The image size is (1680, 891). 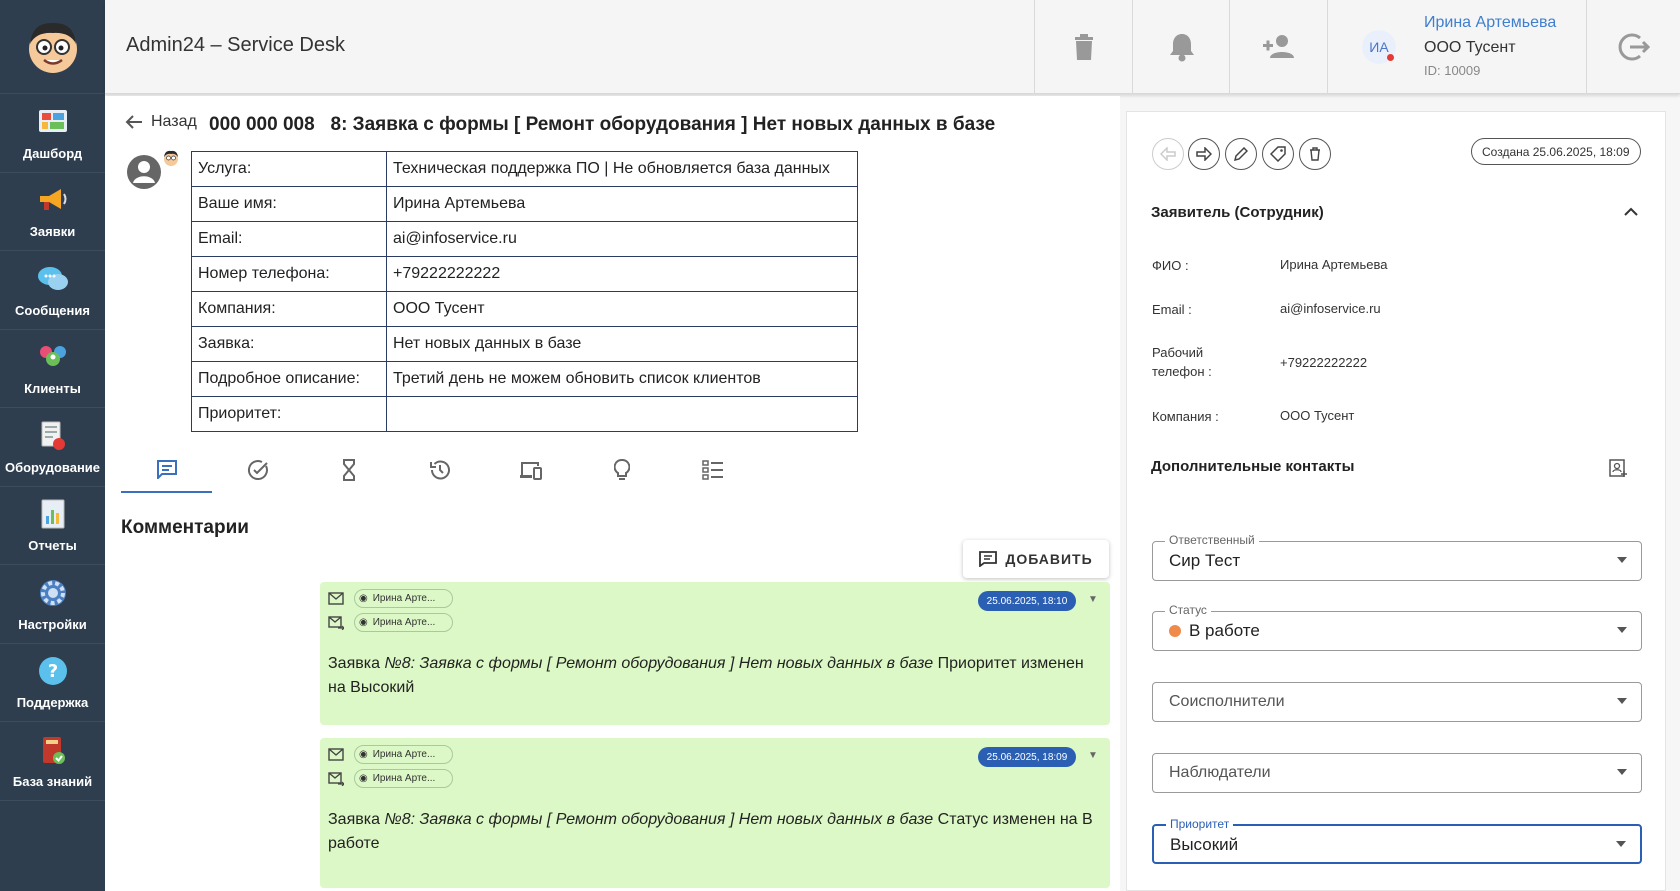 I want to click on extra-contacts-title: Дополнительные контакты, so click(x=1253, y=466).